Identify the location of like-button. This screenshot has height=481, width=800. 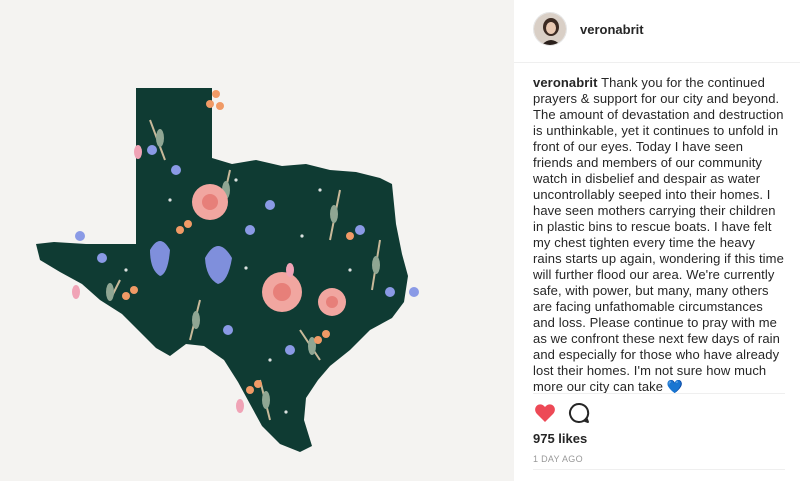
(545, 413).